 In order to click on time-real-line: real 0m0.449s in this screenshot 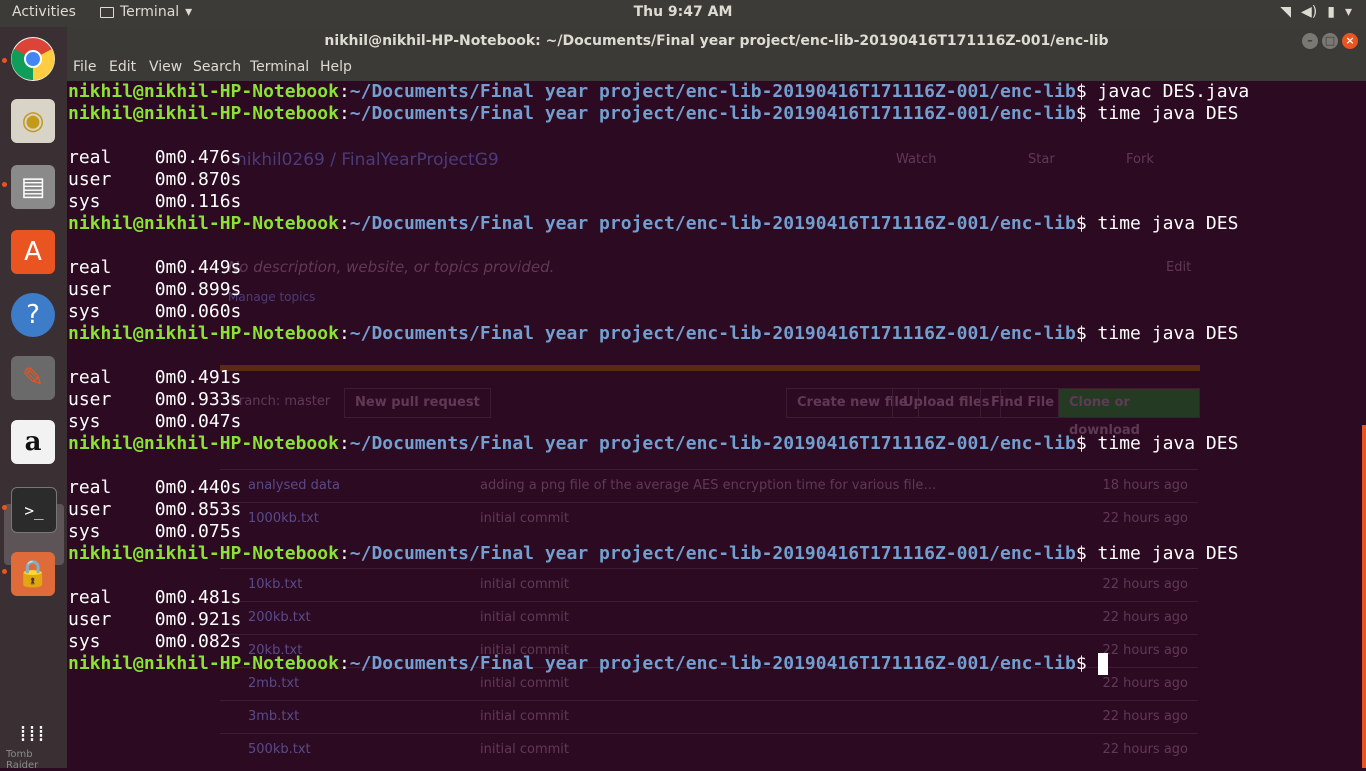, I will do `click(155, 267)`.